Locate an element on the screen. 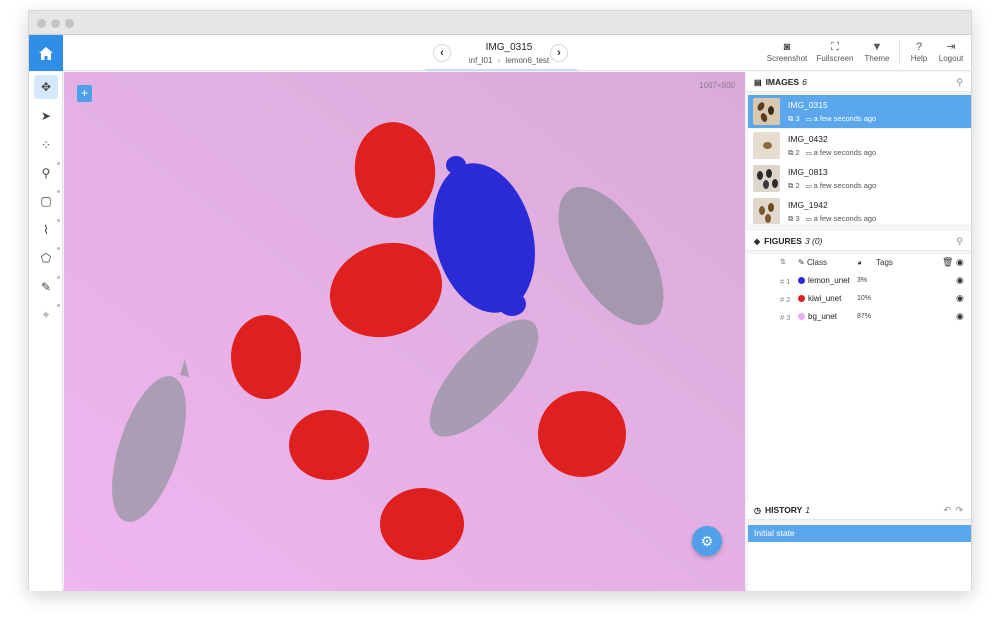 This screenshot has width=1000, height=639. polyline-tool-button: ⌇ is located at coordinates (47, 230).